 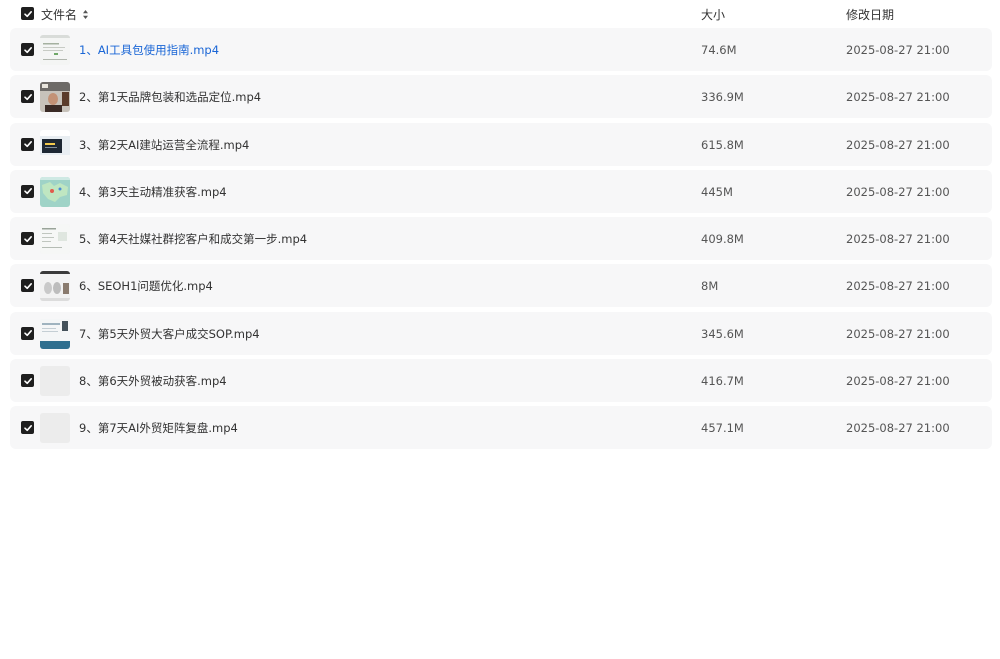 I want to click on column-header-date: 修改日期, so click(x=870, y=14).